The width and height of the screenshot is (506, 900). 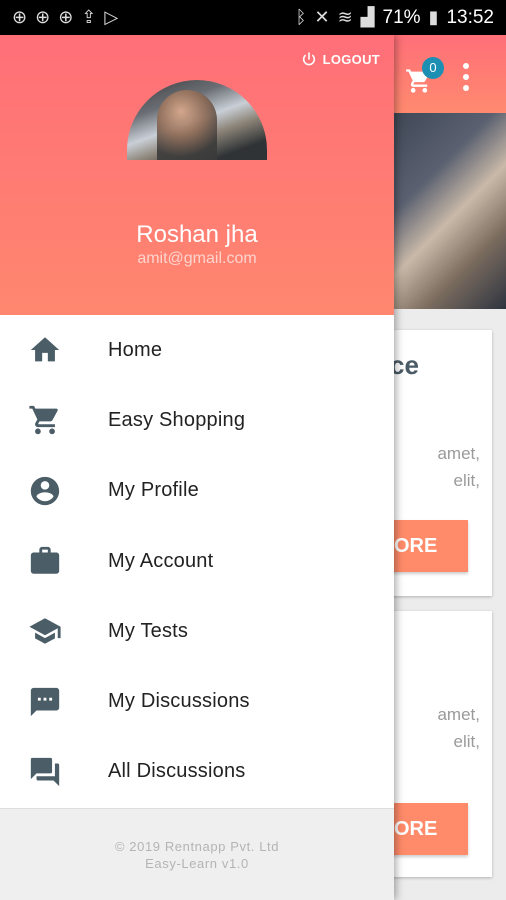 I want to click on menu-item-home: Home, so click(x=197, y=350).